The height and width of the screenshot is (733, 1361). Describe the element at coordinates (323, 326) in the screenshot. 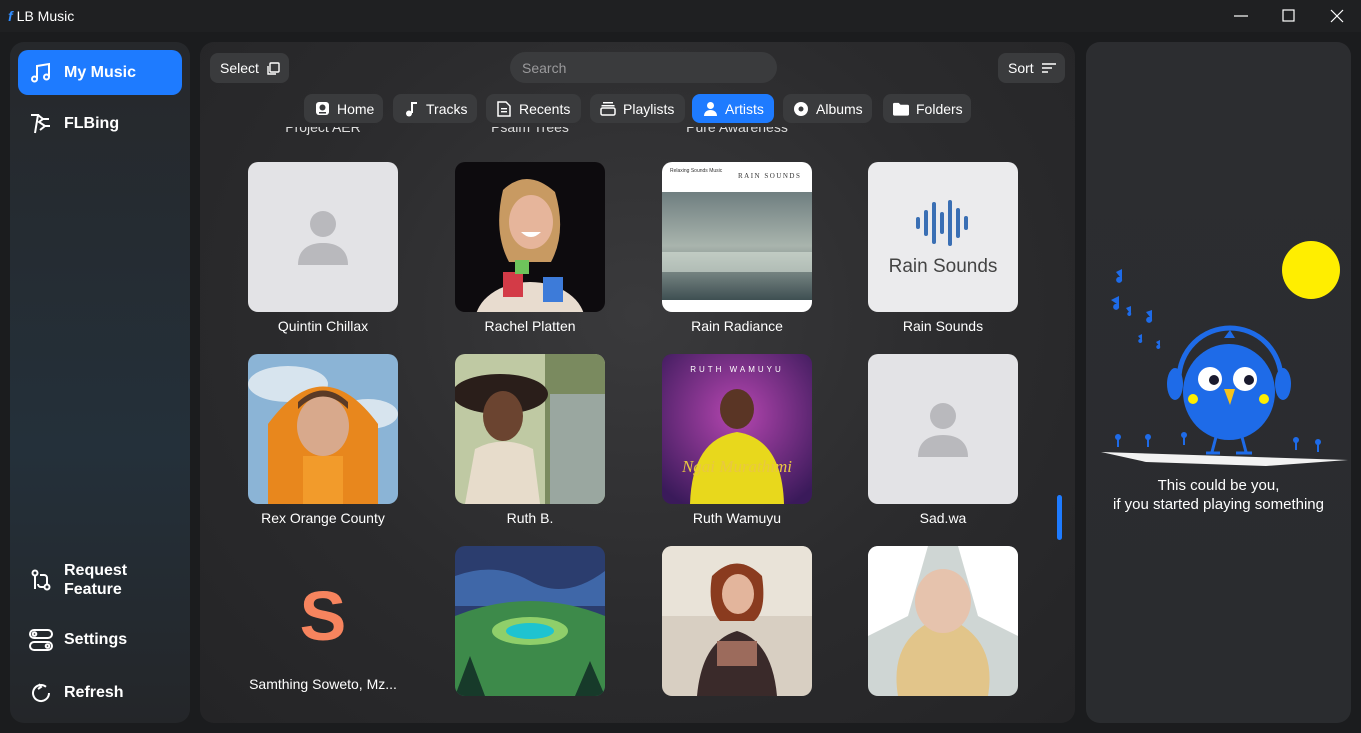

I see `artist-name: Quintin Chillax` at that location.